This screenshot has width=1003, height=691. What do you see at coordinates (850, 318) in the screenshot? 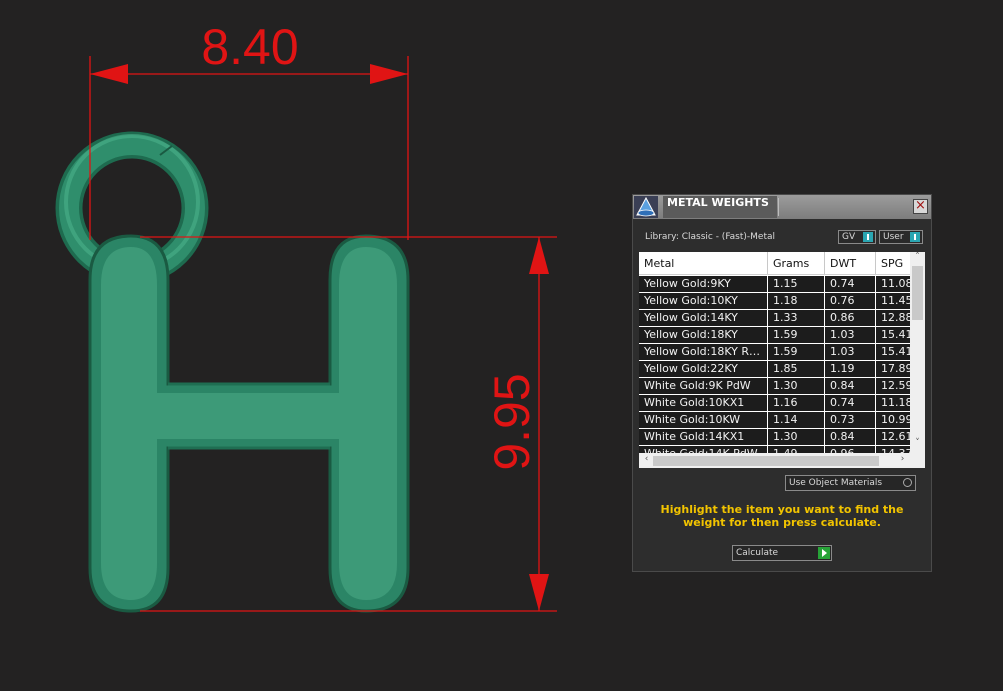
I see `cell-dwt: 0.86` at bounding box center [850, 318].